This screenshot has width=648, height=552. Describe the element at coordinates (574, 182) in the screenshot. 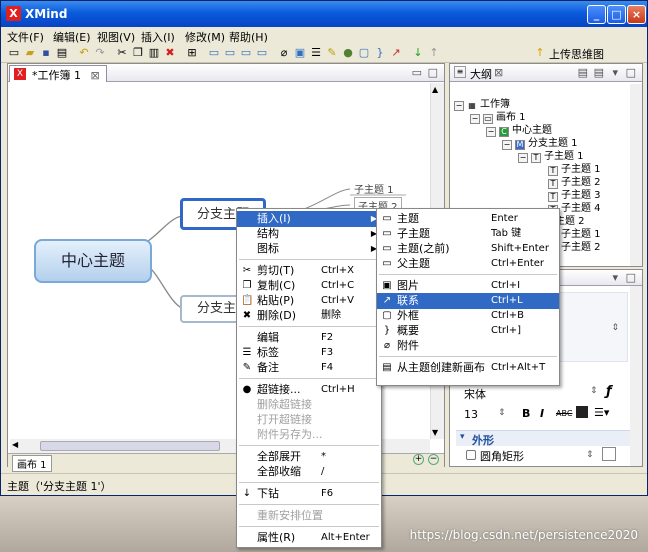

I see `tree-item: T子主题 2` at that location.